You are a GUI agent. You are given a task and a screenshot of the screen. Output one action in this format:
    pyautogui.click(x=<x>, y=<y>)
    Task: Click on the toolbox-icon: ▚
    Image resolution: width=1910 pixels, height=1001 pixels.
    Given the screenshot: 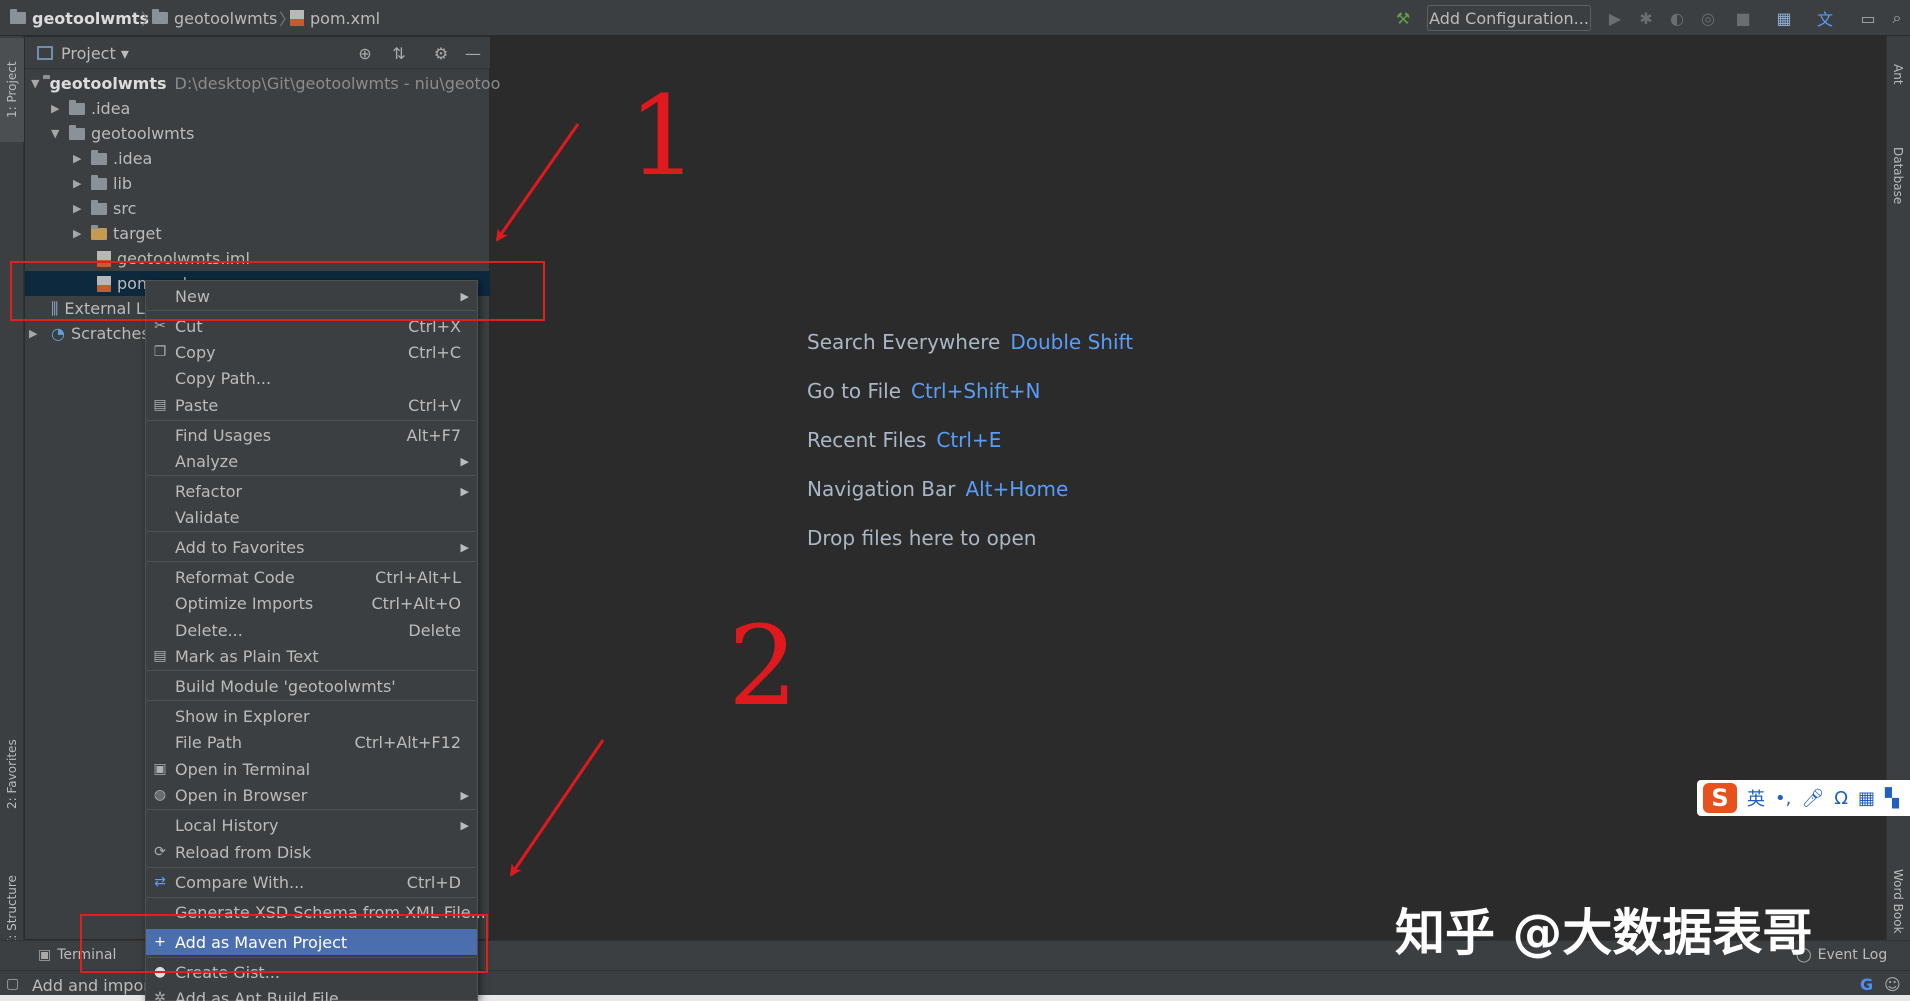 What is the action you would take?
    pyautogui.click(x=1891, y=798)
    